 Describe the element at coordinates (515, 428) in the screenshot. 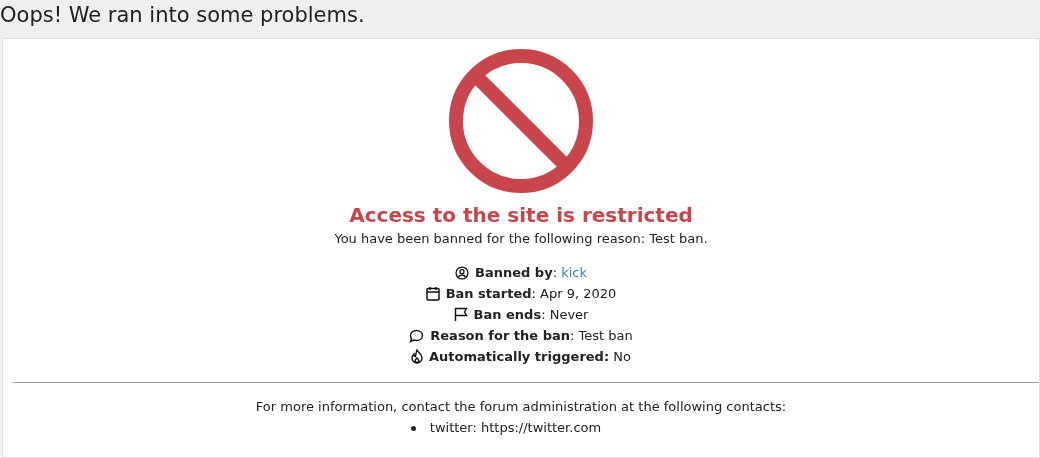

I see `contact-item: twitter: https://twitter.com` at that location.